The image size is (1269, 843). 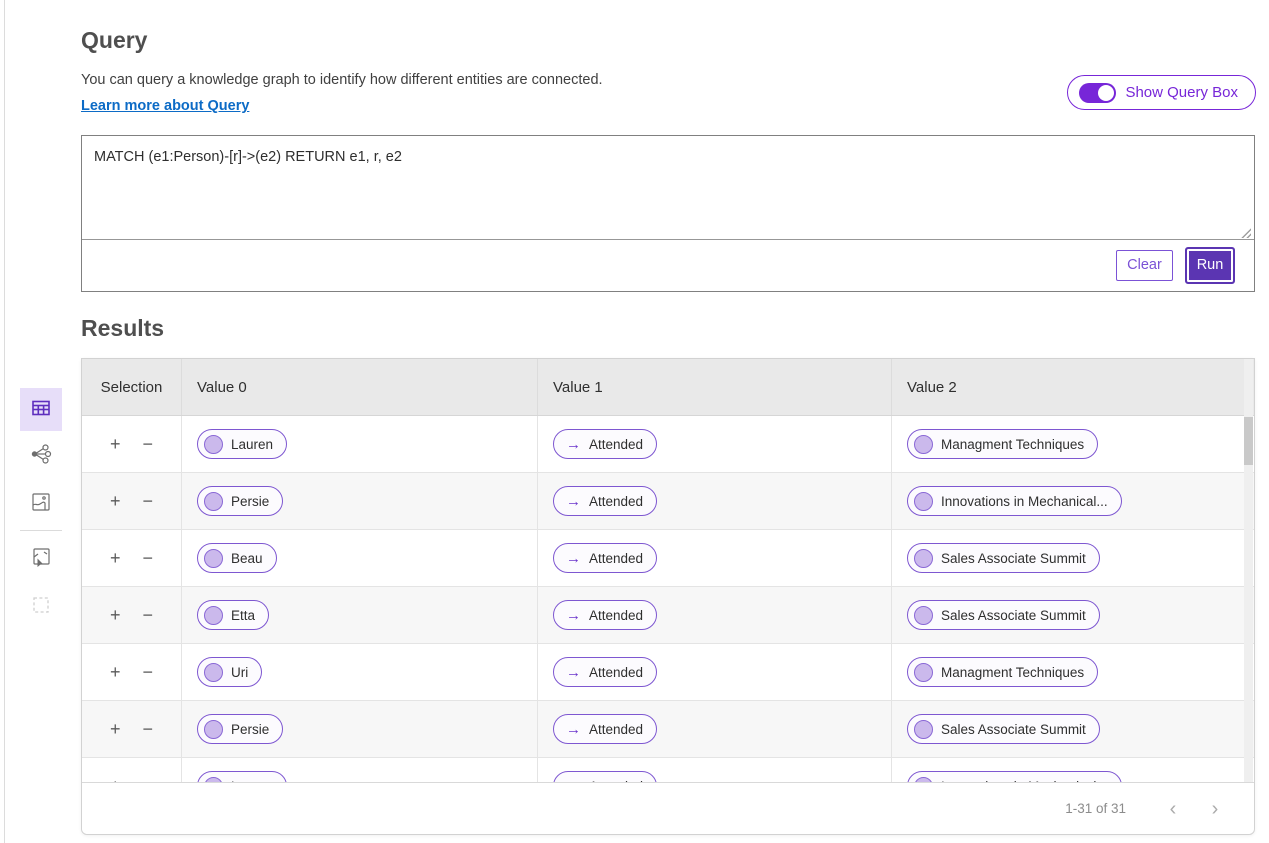 What do you see at coordinates (4, 421) in the screenshot?
I see `panel-divider` at bounding box center [4, 421].